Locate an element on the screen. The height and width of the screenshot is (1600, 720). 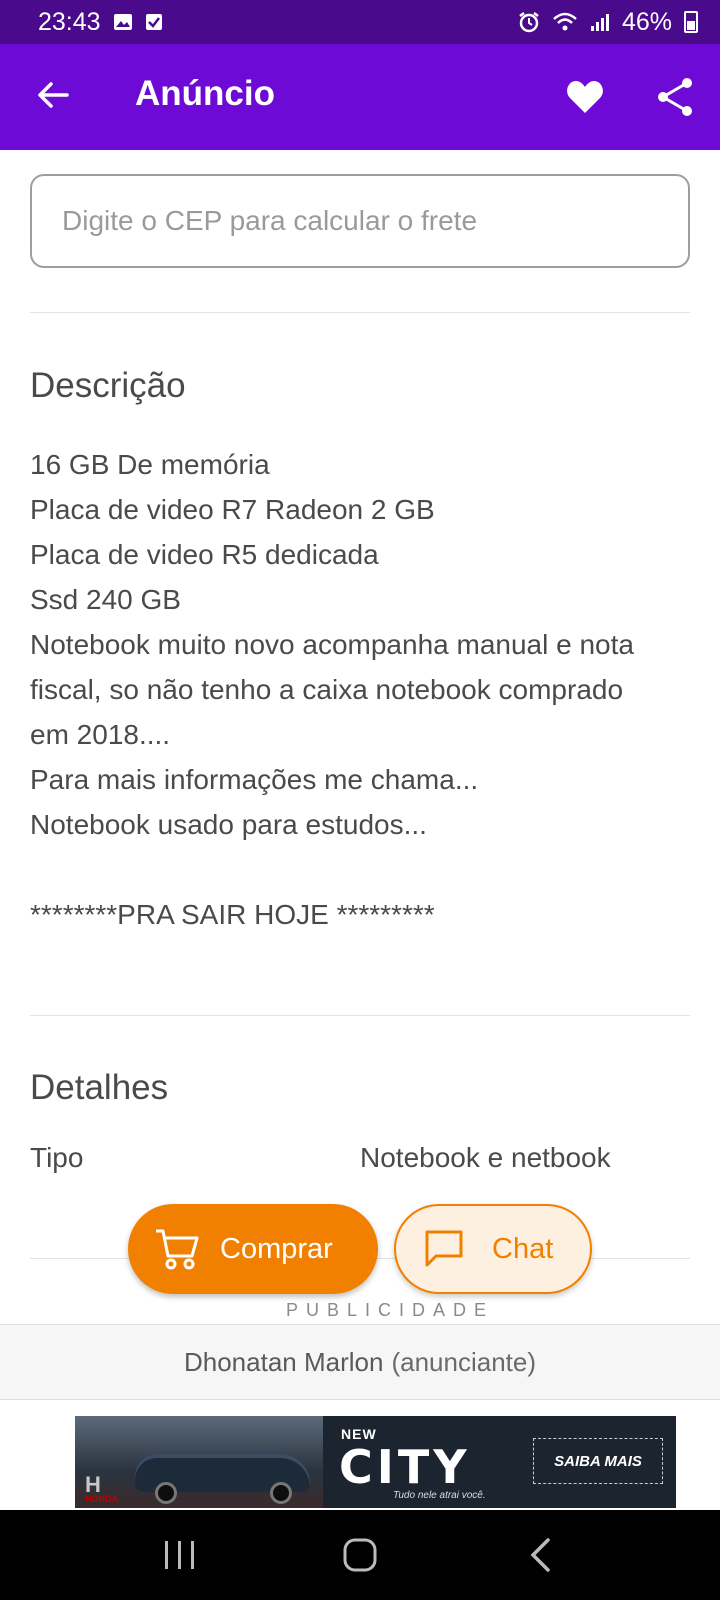
image-icon is located at coordinates (123, 22).